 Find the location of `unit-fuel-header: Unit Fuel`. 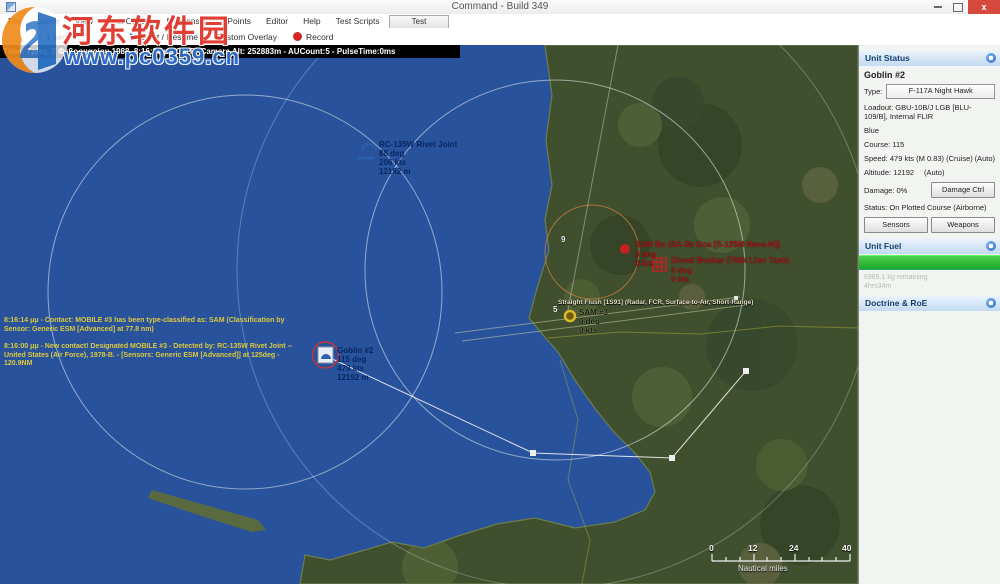

unit-fuel-header: Unit Fuel is located at coordinates (929, 246).